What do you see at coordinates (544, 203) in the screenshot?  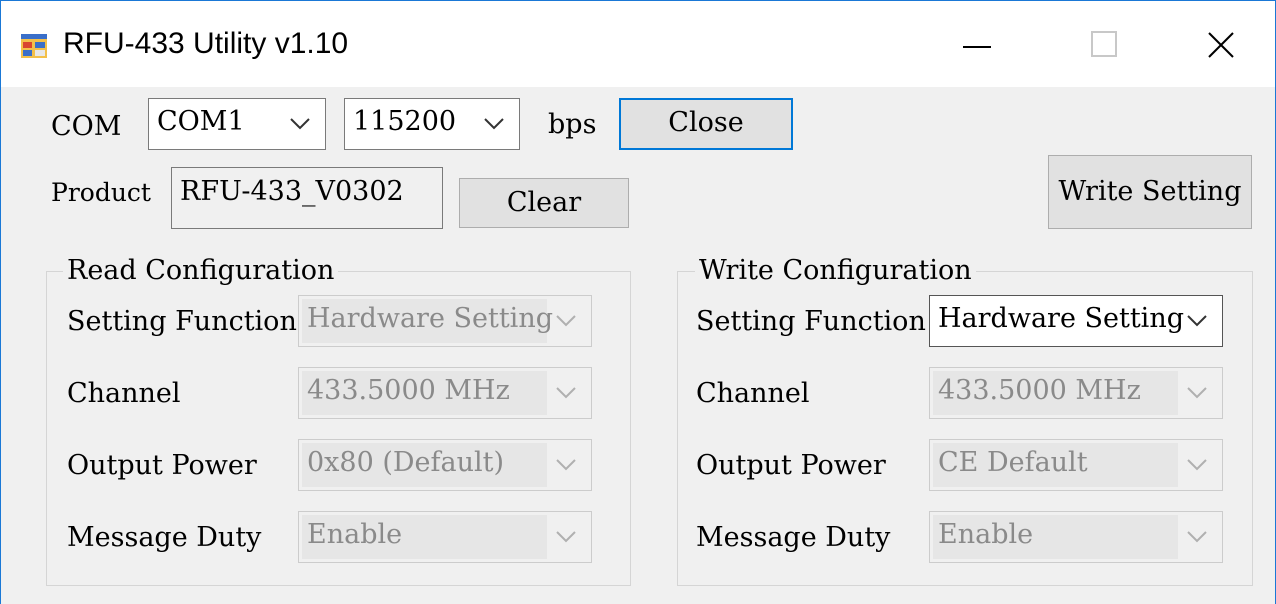 I see `clear-button: Clear` at bounding box center [544, 203].